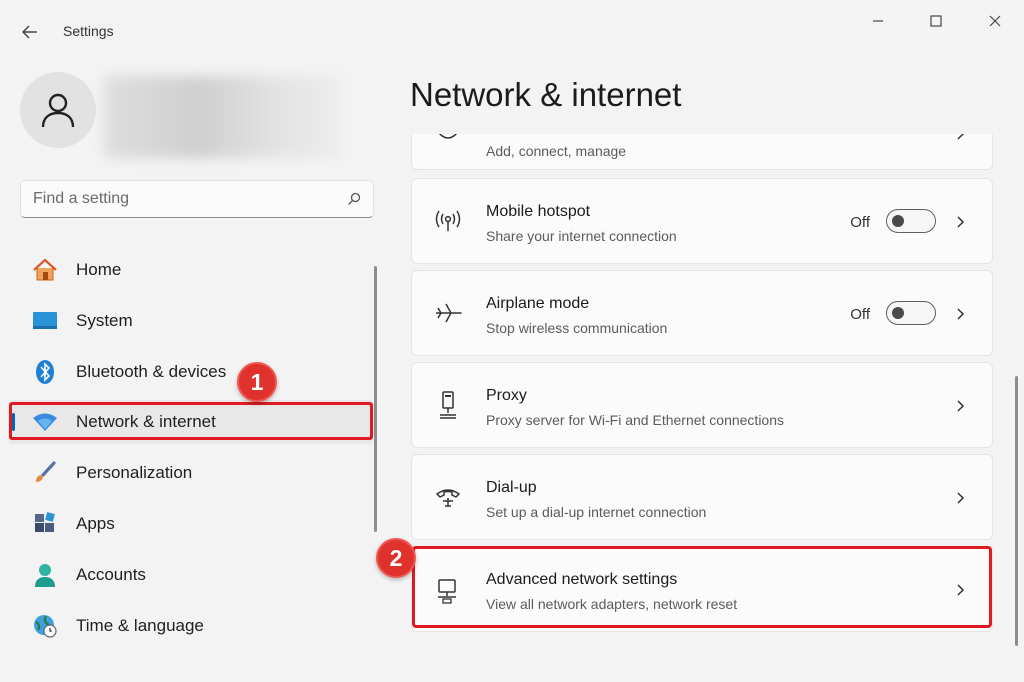 The width and height of the screenshot is (1024, 682). What do you see at coordinates (45, 321) in the screenshot?
I see `monitor-icon` at bounding box center [45, 321].